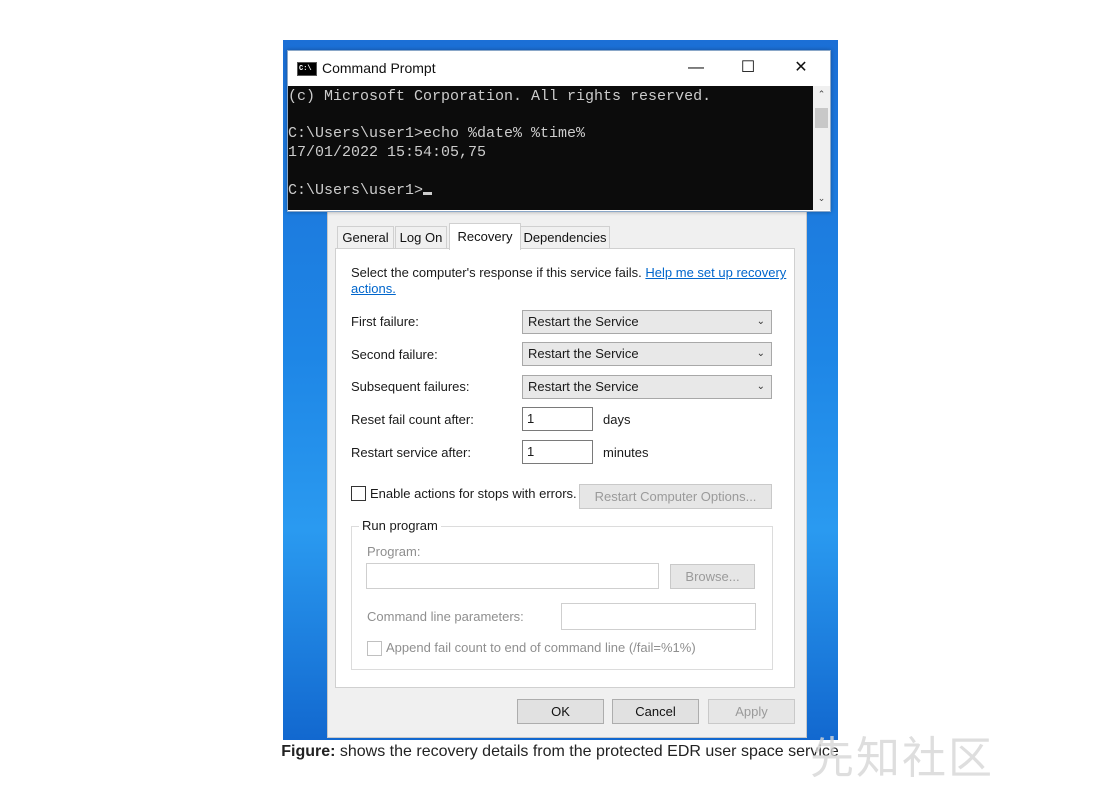 Image resolution: width=1120 pixels, height=800 pixels. I want to click on command-line-label: Command line parameters:, so click(445, 616).